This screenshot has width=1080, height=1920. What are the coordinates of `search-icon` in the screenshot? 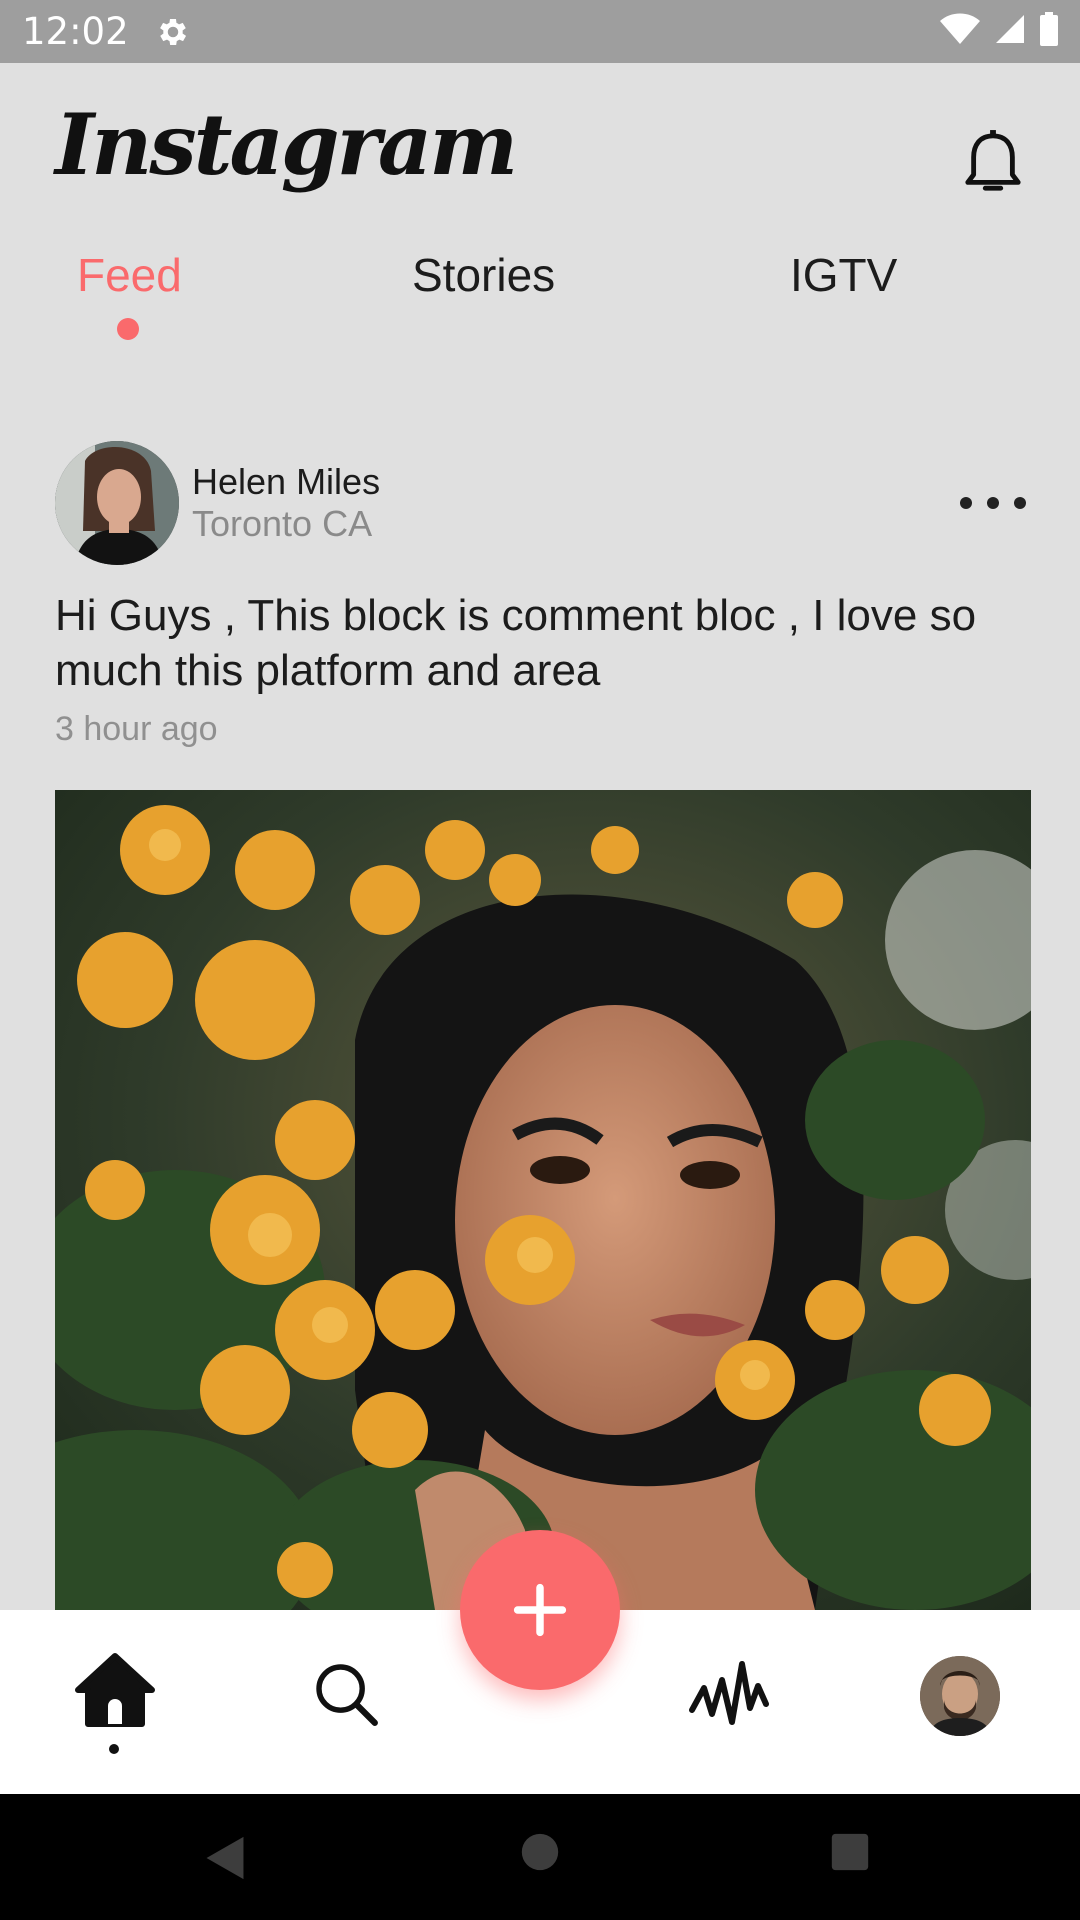 It's located at (346, 1694).